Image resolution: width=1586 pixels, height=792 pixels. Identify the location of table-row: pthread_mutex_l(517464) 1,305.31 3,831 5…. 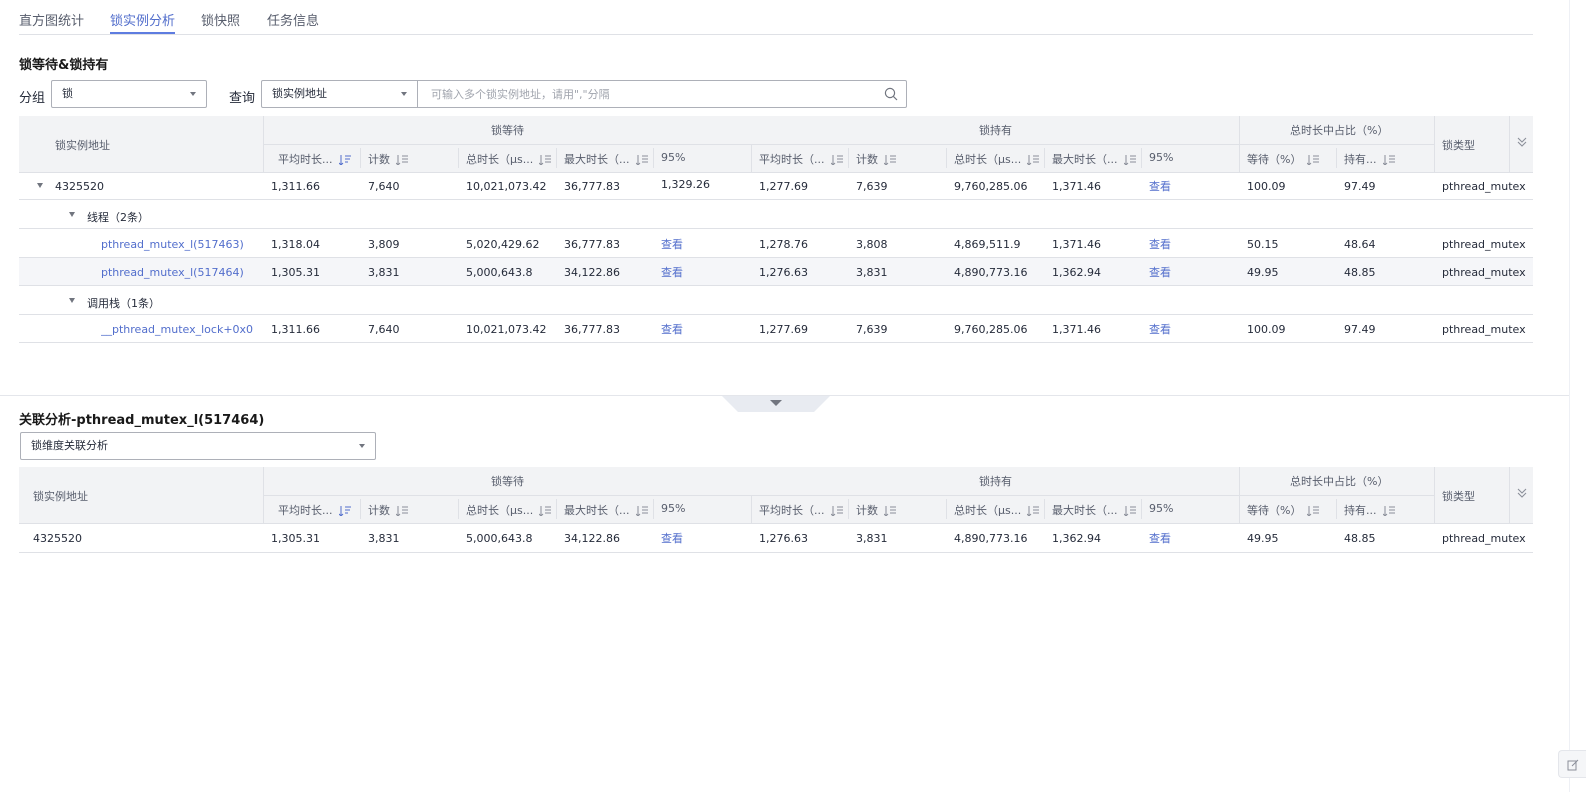
(776, 272).